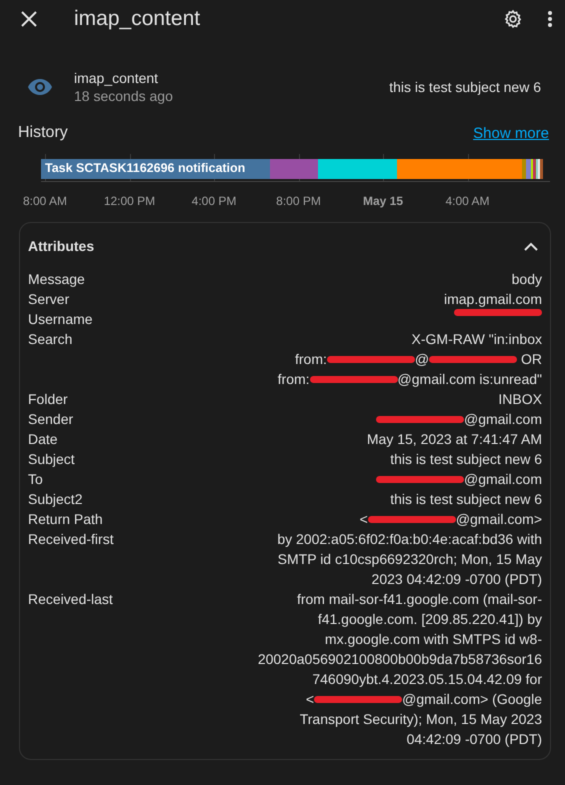 This screenshot has height=785, width=565. What do you see at coordinates (474, 739) in the screenshot?
I see `attribute-value: 04:42:09 -0700 (PDT)` at bounding box center [474, 739].